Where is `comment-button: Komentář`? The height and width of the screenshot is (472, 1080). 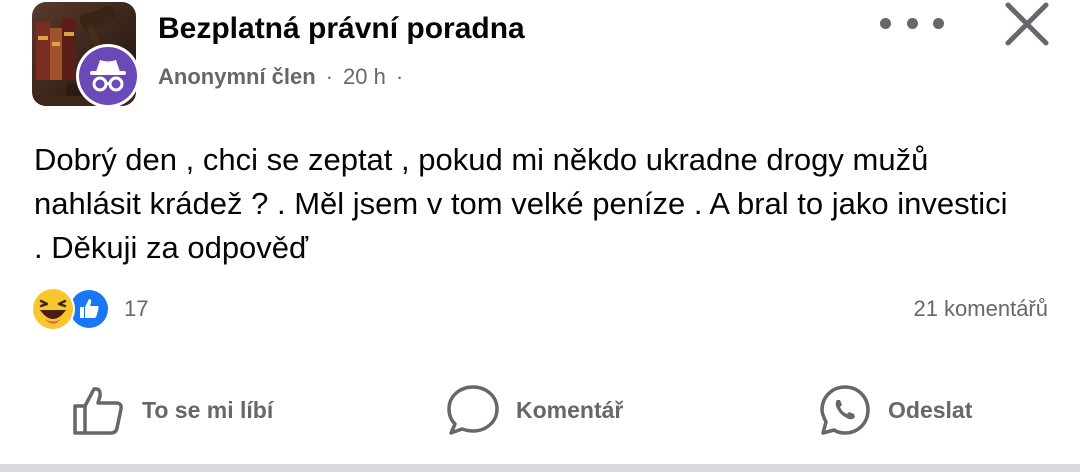 comment-button: Komentář is located at coordinates (534, 410).